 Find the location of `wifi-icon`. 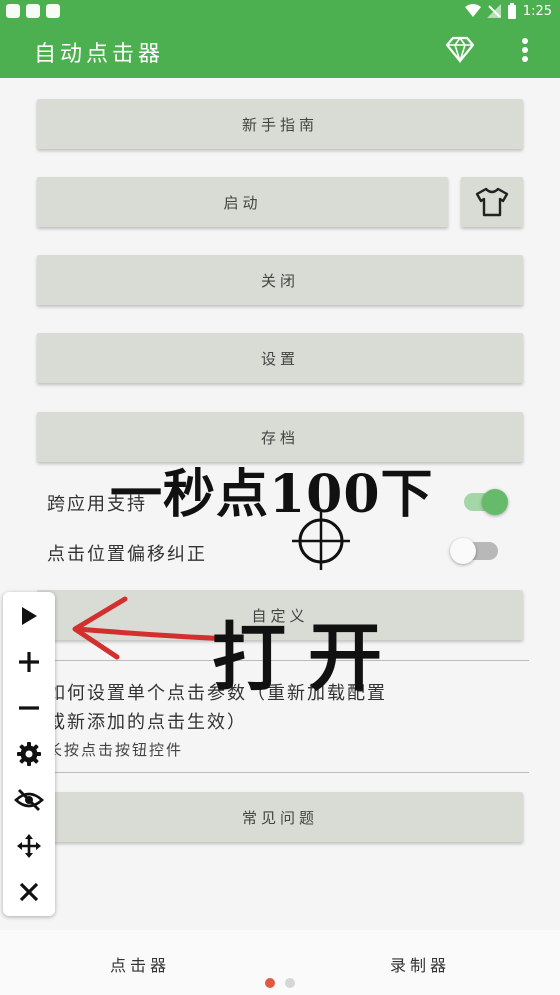

wifi-icon is located at coordinates (472, 10).